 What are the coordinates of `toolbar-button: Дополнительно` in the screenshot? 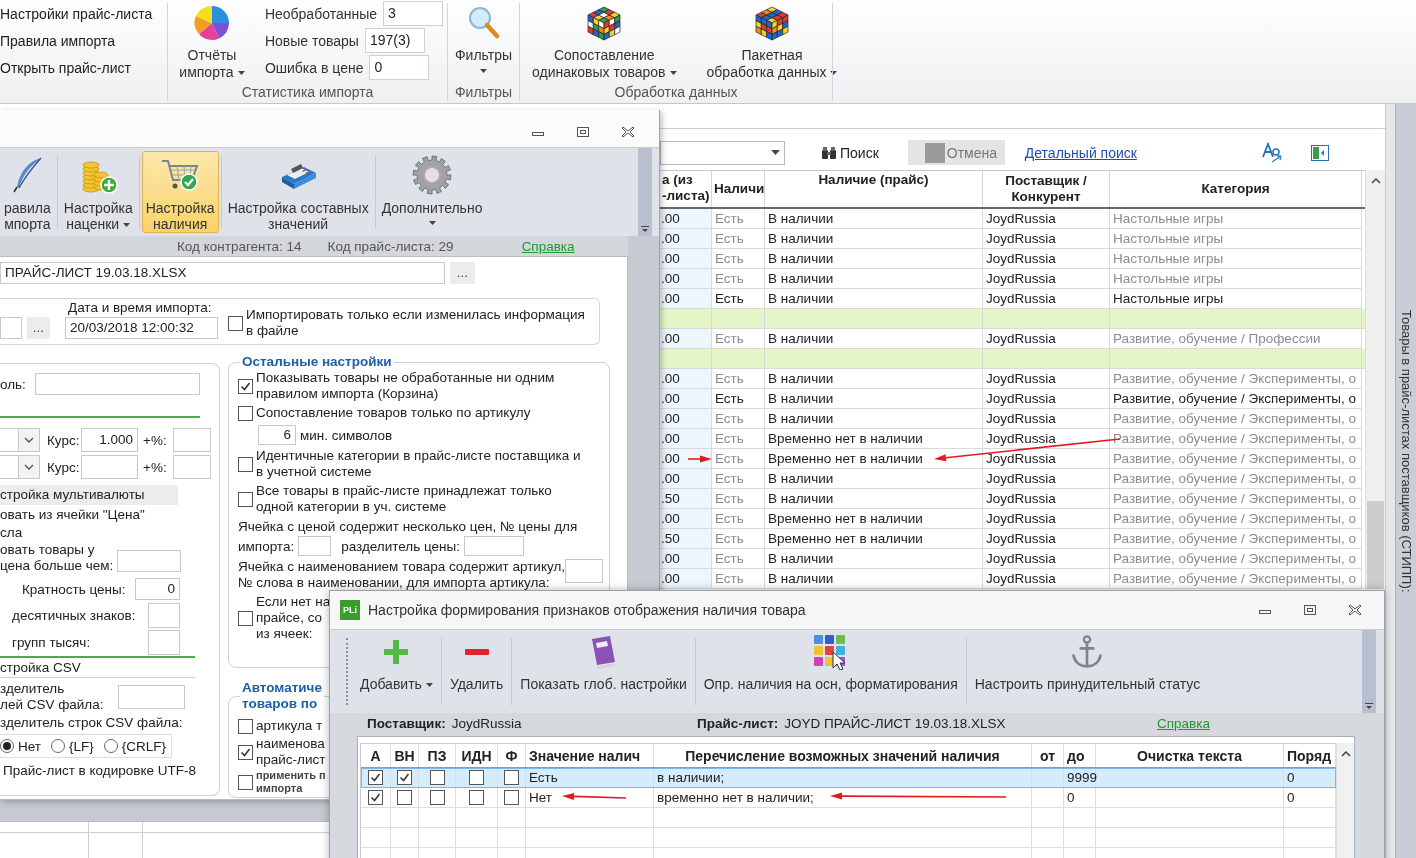 It's located at (432, 192).